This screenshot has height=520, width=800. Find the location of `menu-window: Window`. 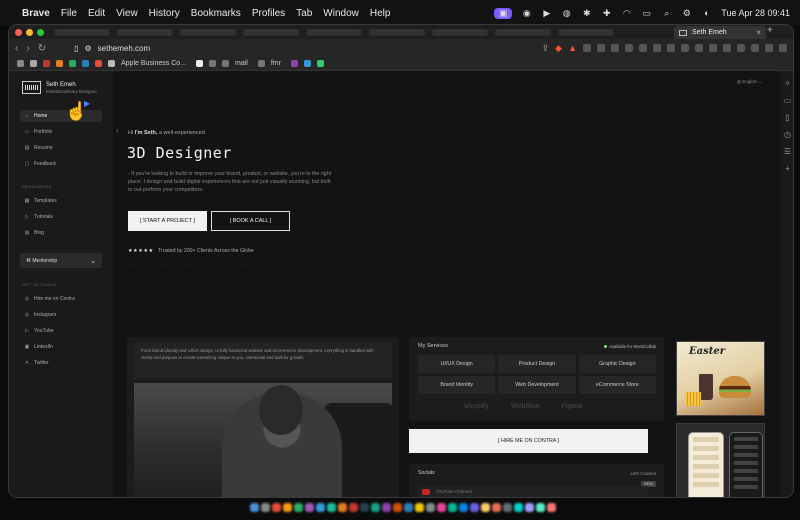

menu-window: Window is located at coordinates (341, 13).